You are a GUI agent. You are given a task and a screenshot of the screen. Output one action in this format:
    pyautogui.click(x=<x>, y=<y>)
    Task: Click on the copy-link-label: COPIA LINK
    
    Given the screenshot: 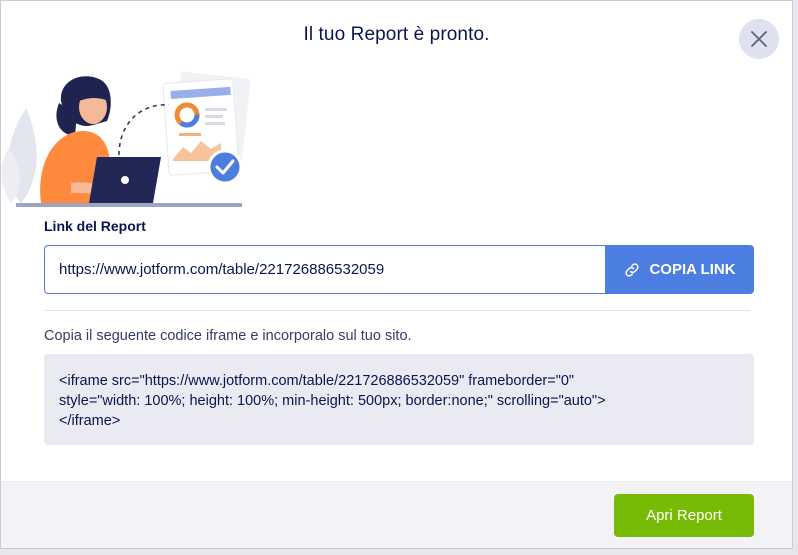 What is the action you would take?
    pyautogui.click(x=692, y=269)
    